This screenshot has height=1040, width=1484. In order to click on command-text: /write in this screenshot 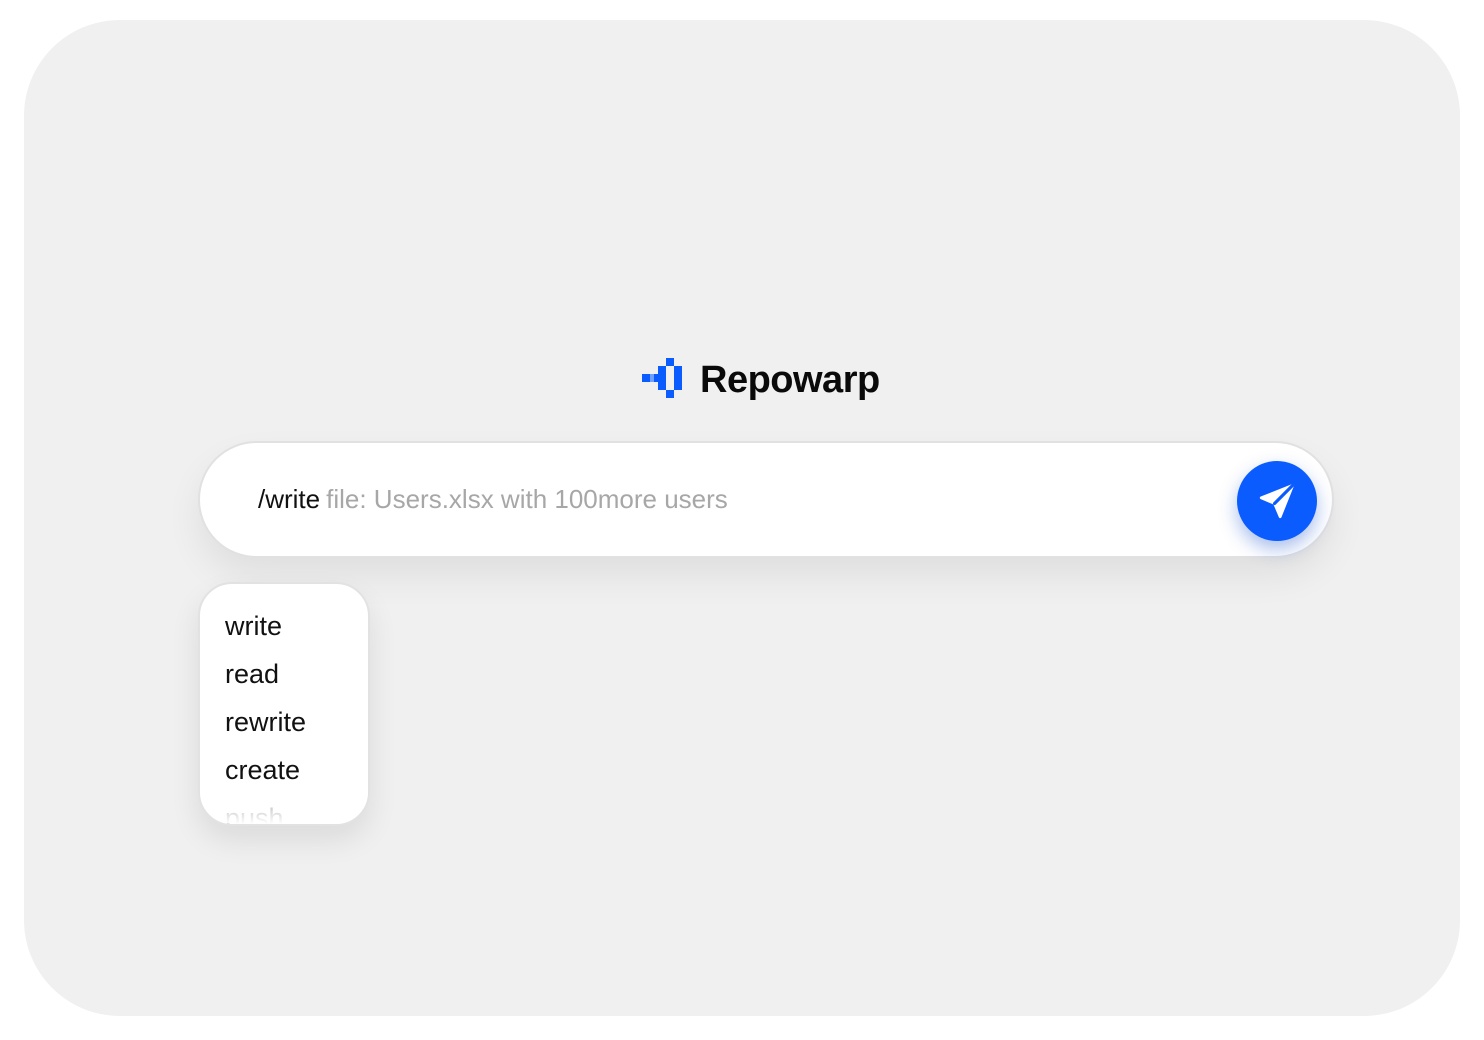, I will do `click(289, 499)`.